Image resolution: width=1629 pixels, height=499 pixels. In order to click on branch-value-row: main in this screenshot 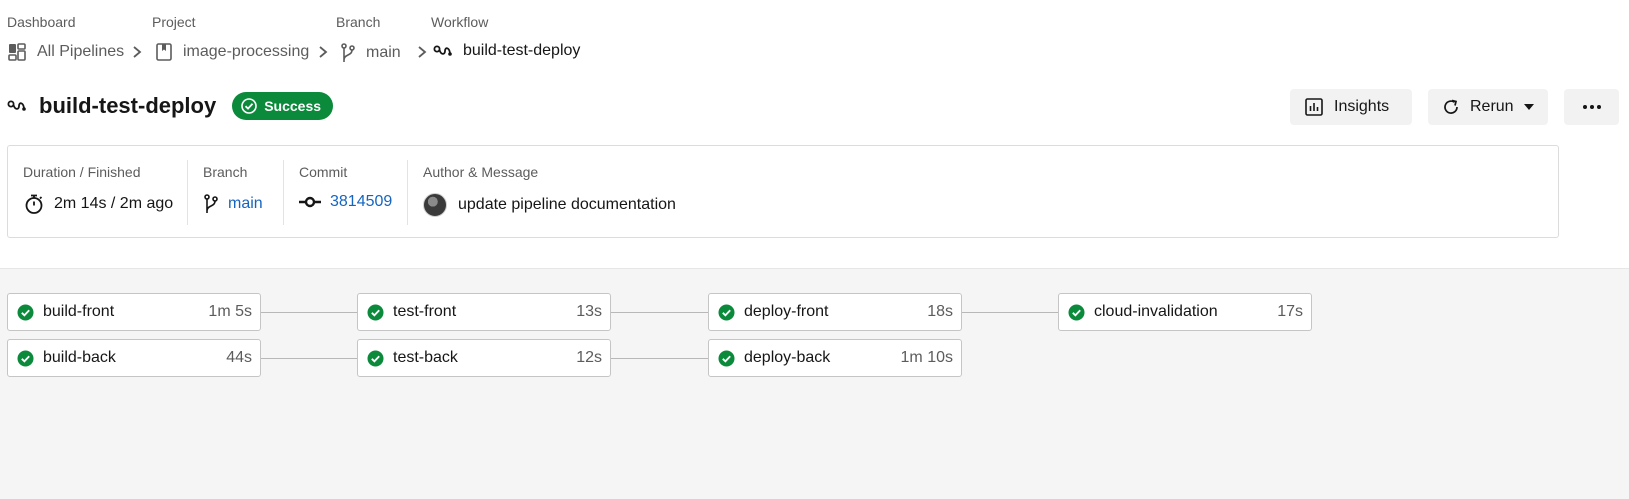, I will do `click(233, 204)`.